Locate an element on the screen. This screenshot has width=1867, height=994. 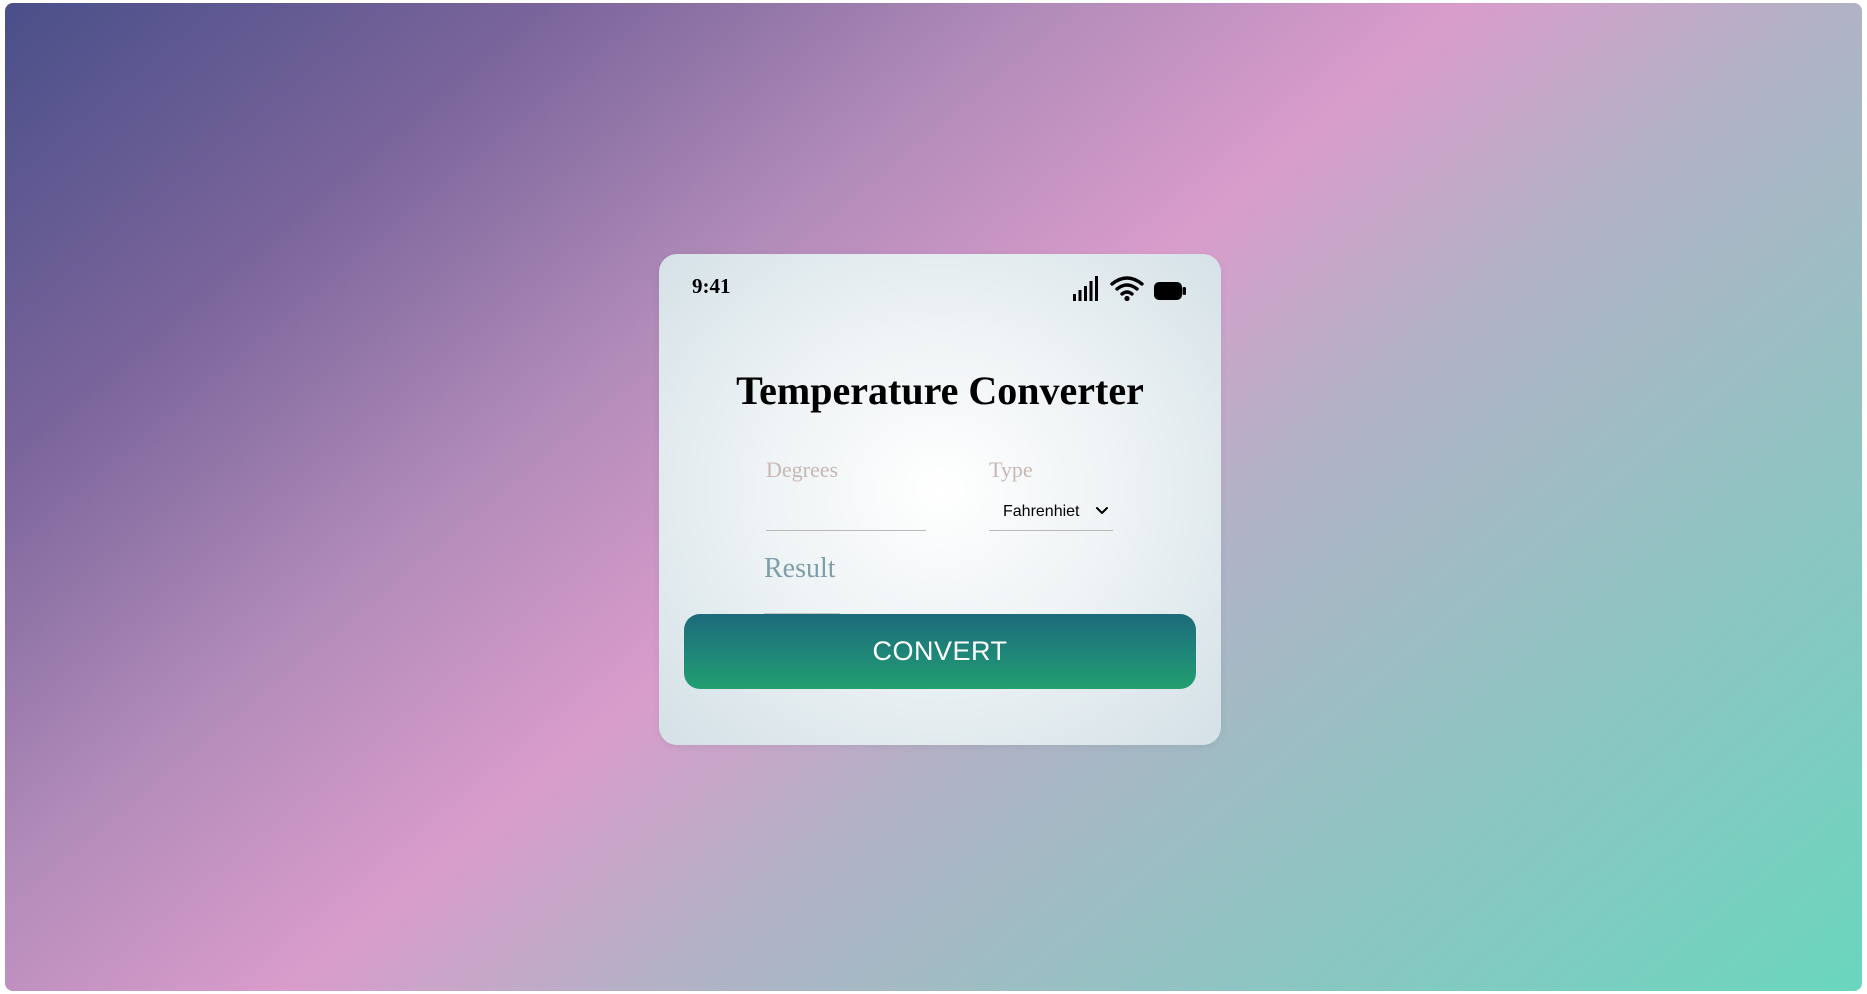
status-time: 9:41 is located at coordinates (711, 286).